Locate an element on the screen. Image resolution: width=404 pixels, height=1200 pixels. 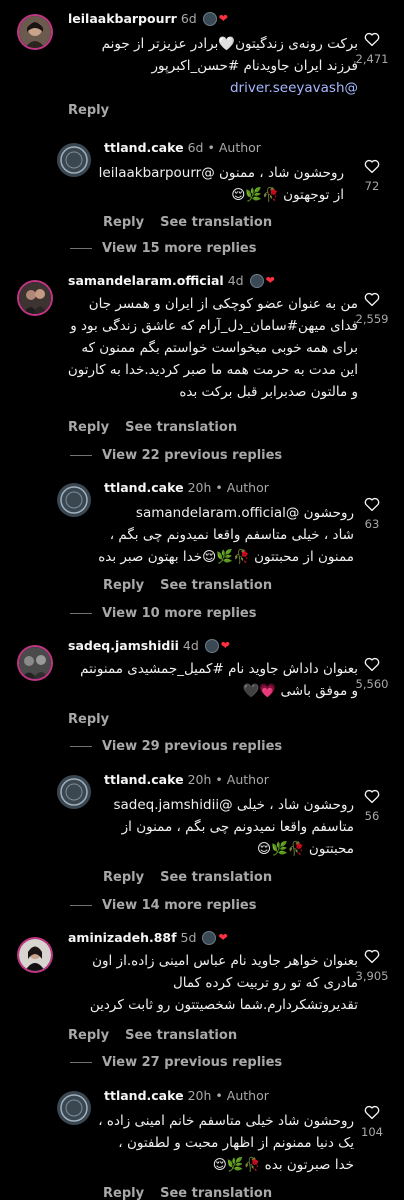
like-count: 2,559 is located at coordinates (372, 319).